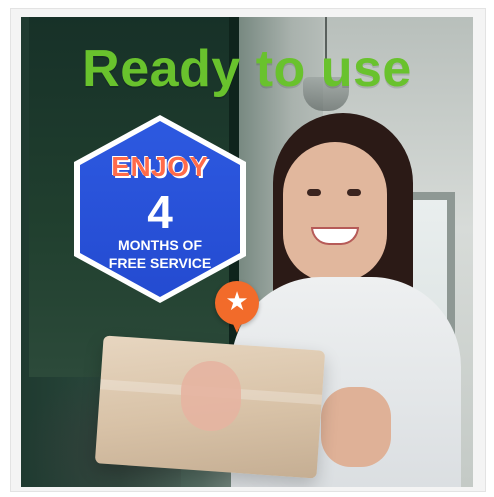 The height and width of the screenshot is (497, 494). I want to click on promo-enjoy: ENJOY, so click(160, 166).